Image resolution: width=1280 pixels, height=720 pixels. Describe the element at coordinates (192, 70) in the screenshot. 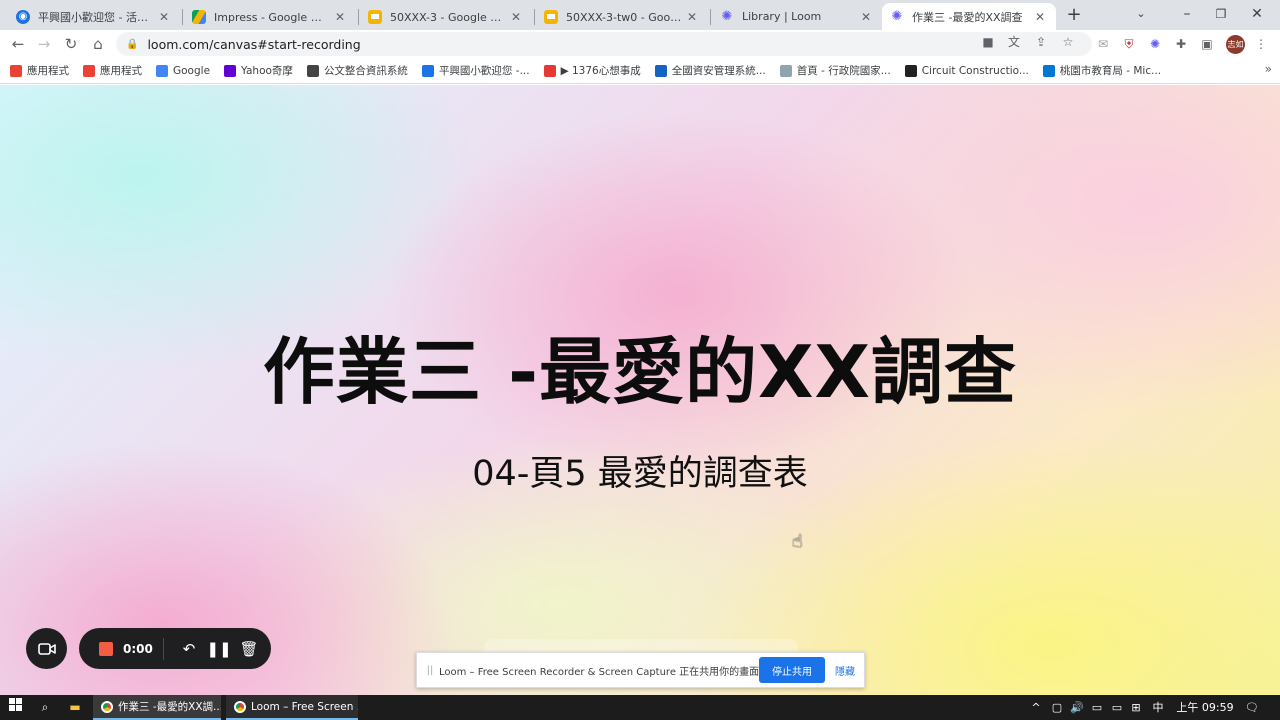

I see `bookmark-label: Google` at that location.